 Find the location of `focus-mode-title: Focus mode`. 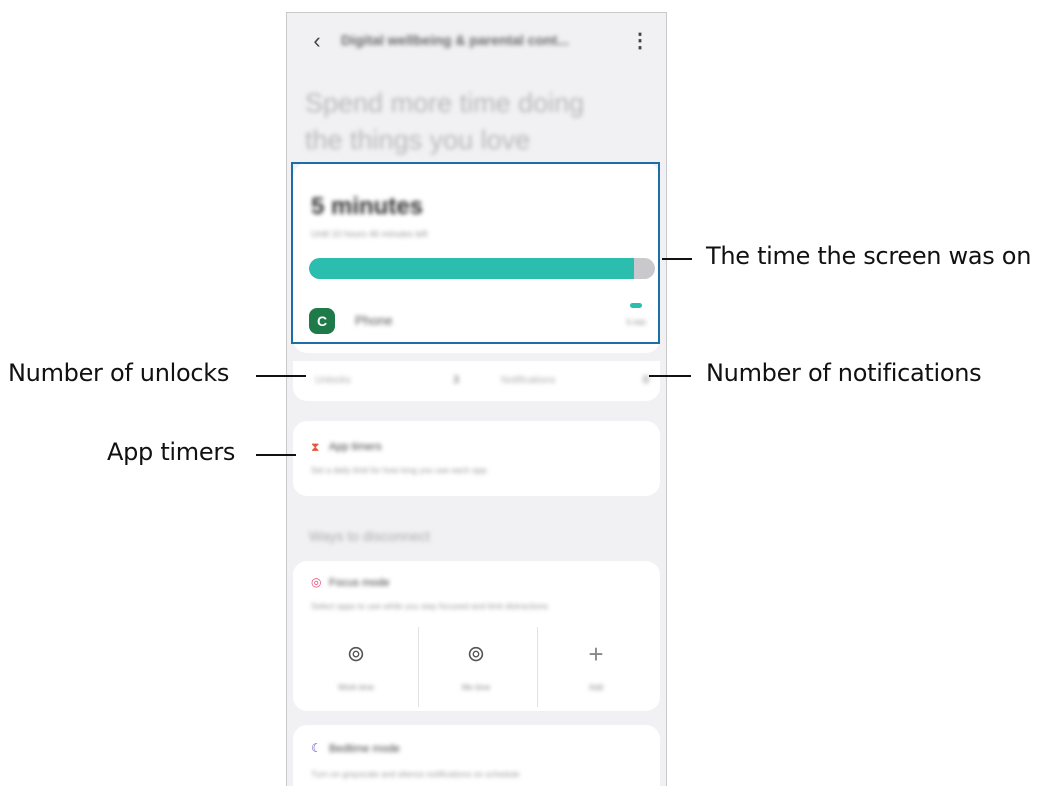

focus-mode-title: Focus mode is located at coordinates (359, 583).